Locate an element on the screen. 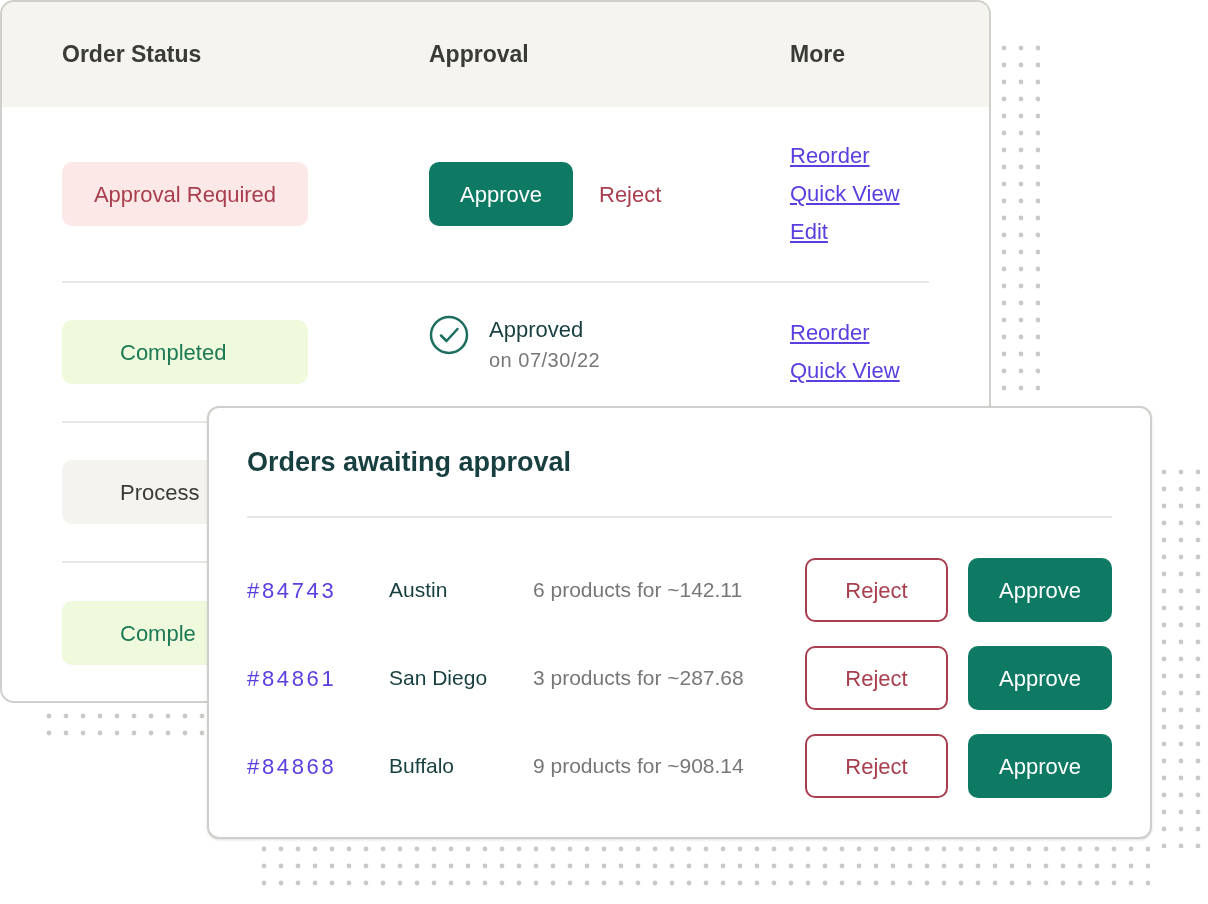 This screenshot has height=904, width=1208. order-summary: 3 products for ~287.68 is located at coordinates (639, 678).